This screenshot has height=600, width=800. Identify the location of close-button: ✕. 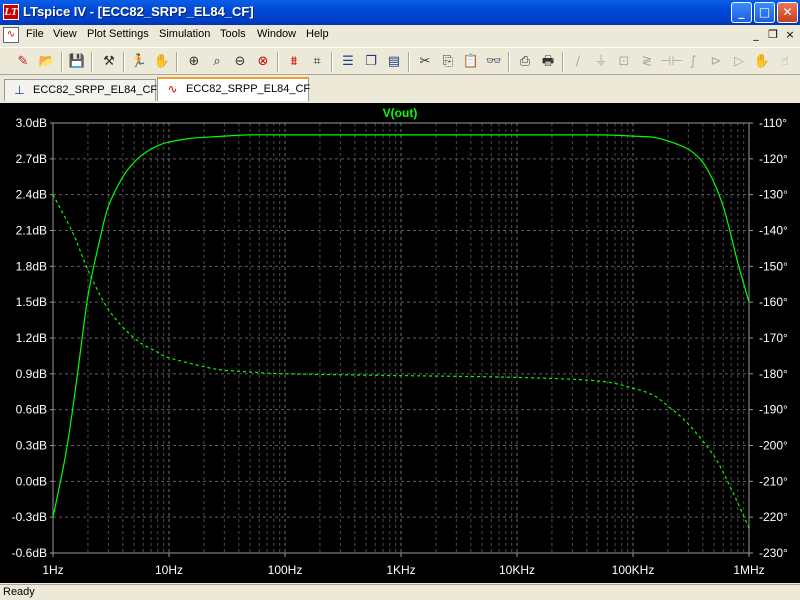
(787, 12).